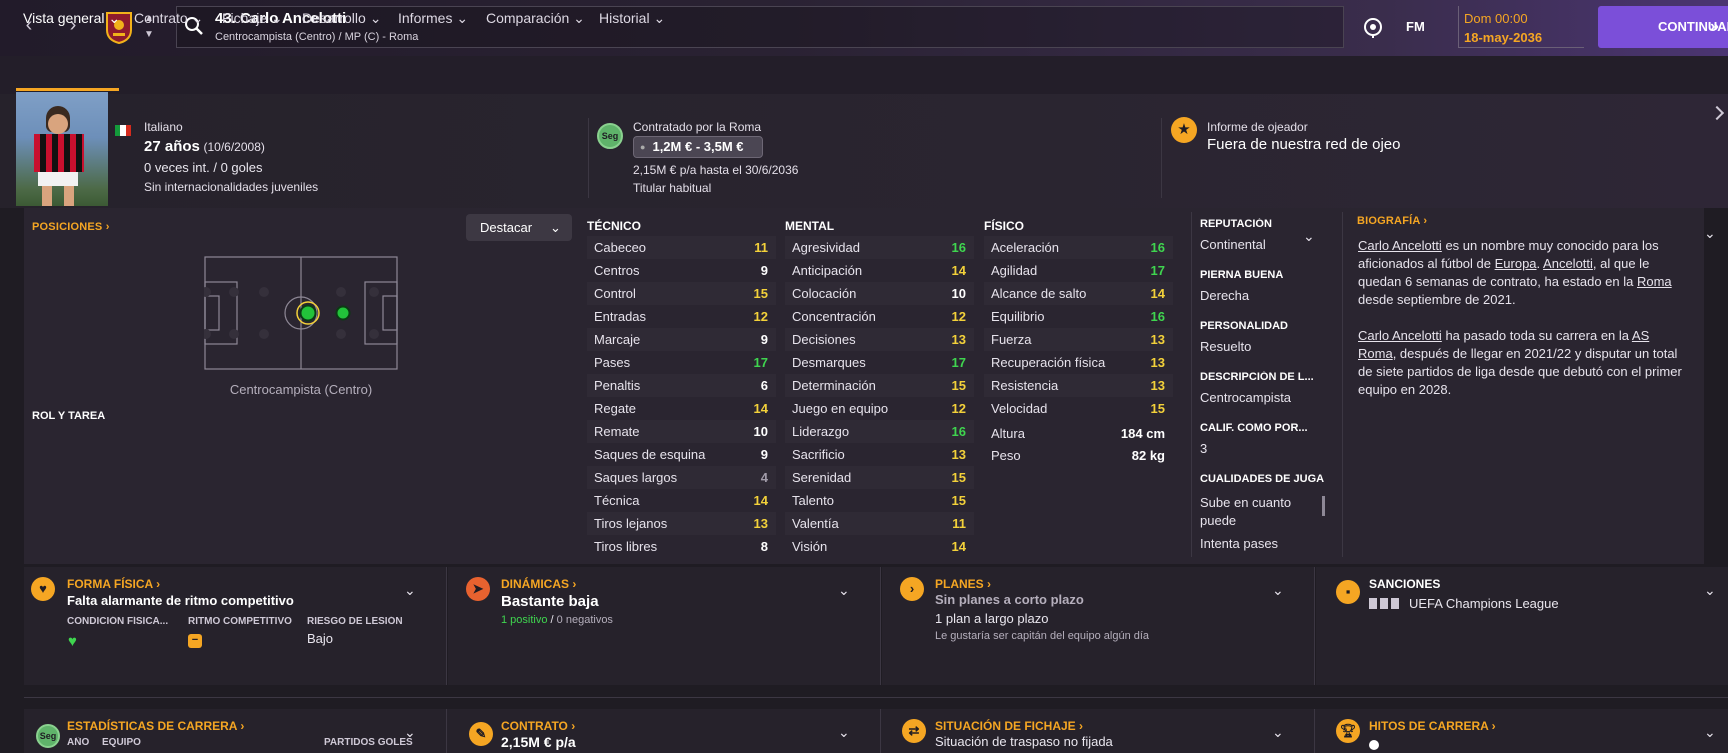  I want to click on positions-title: POSICIONES ›, so click(71, 227).